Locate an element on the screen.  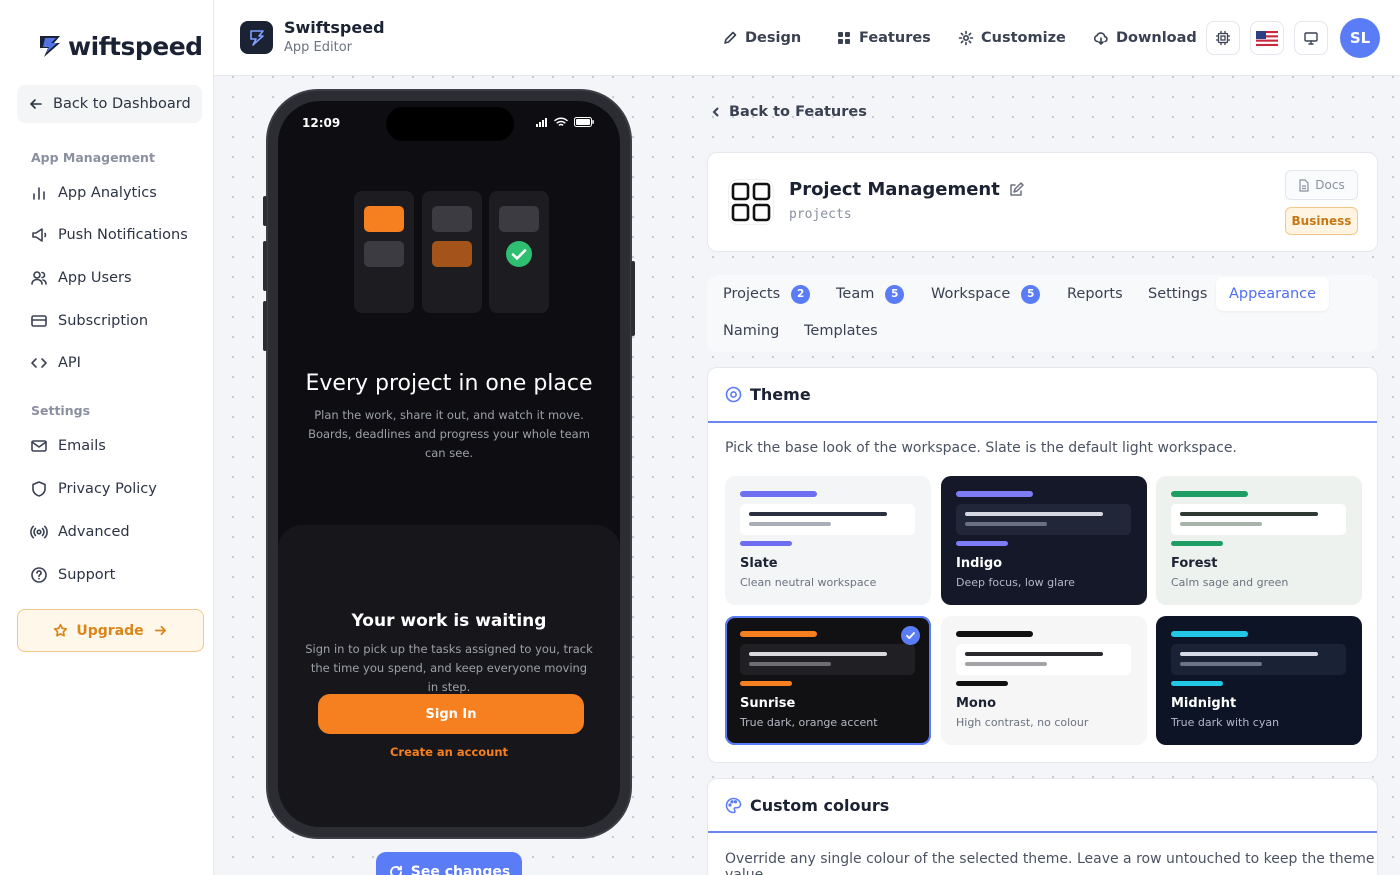
theme-option-indigo: Indigo Deep focus, low glare is located at coordinates (1044, 540).